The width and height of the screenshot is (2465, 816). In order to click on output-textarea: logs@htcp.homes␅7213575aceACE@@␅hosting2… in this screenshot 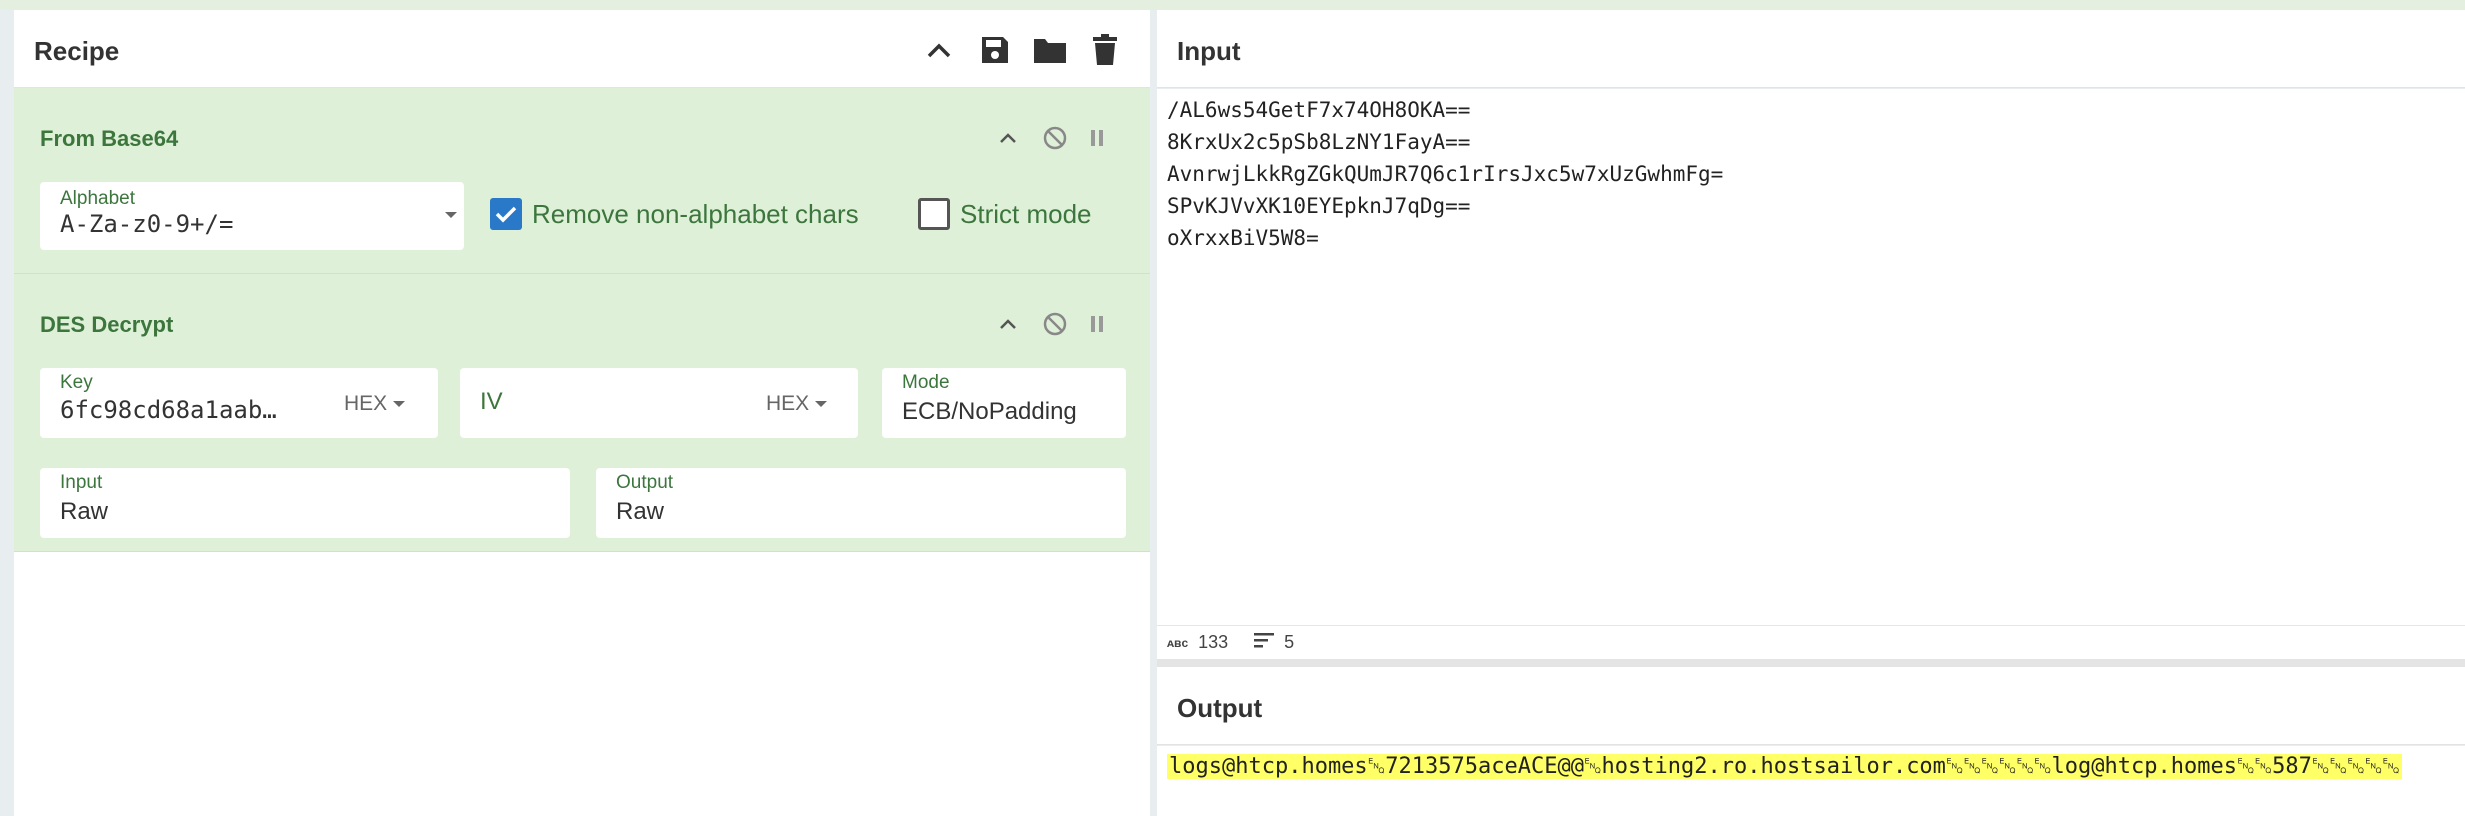, I will do `click(1811, 781)`.